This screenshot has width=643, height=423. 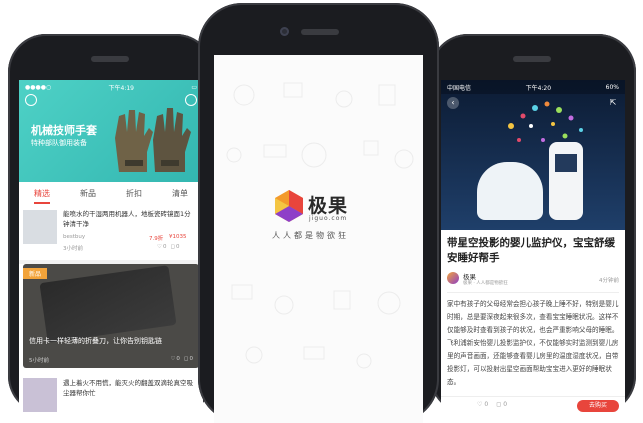 What do you see at coordinates (566, 181) in the screenshot?
I see `monitor-device` at bounding box center [566, 181].